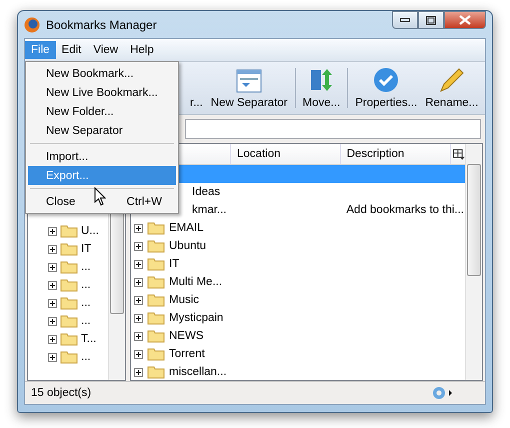 This screenshot has height=428, width=510. I want to click on window-icon, so click(249, 81).